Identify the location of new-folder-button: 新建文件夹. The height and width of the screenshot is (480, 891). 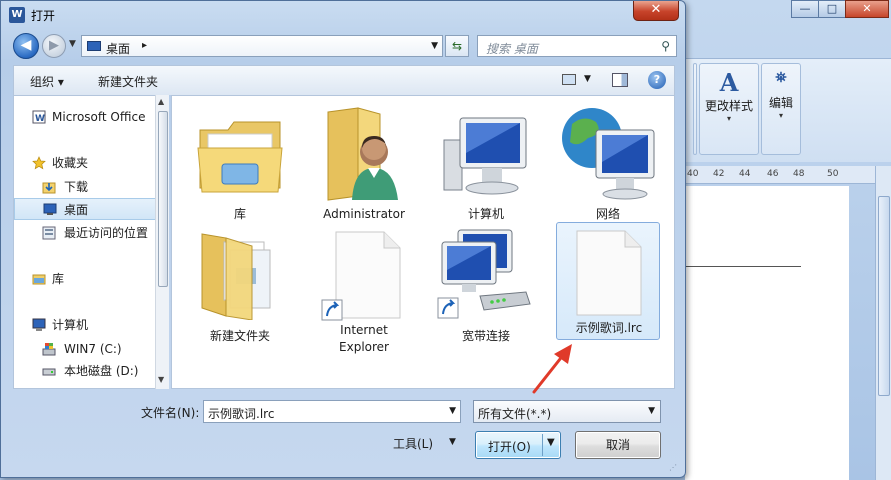
(128, 81).